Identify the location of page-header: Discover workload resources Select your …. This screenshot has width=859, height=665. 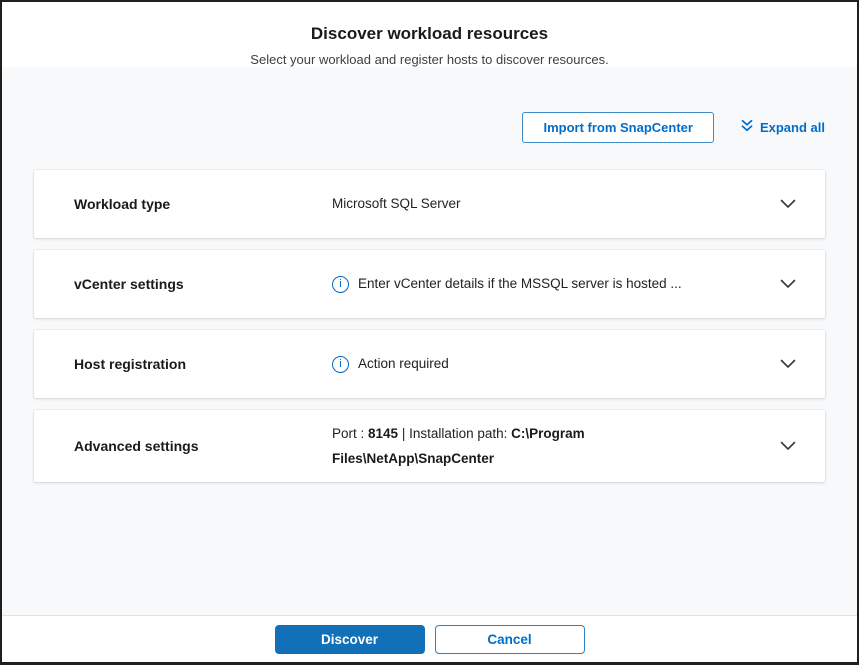
(429, 34).